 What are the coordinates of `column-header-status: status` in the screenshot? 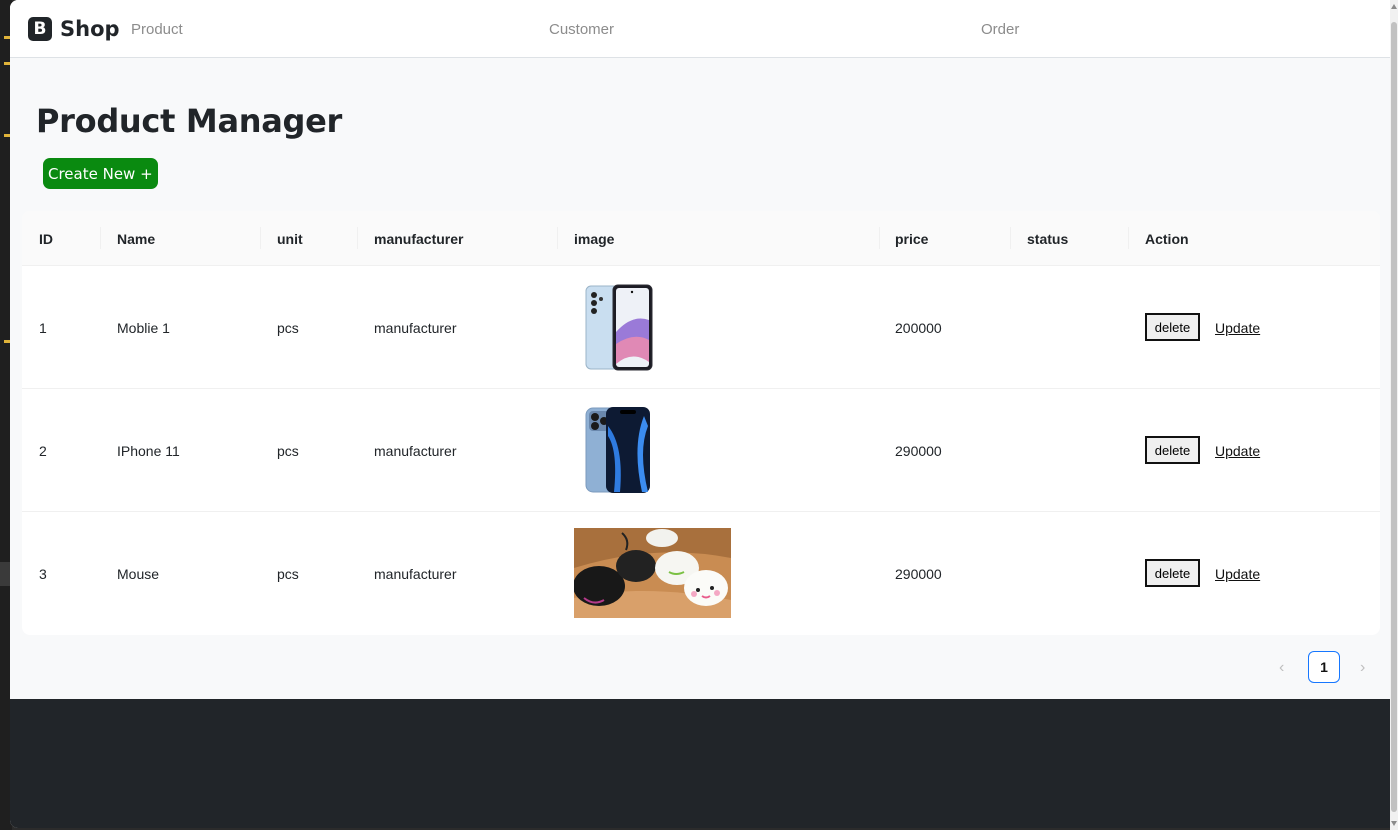 It's located at (1048, 239).